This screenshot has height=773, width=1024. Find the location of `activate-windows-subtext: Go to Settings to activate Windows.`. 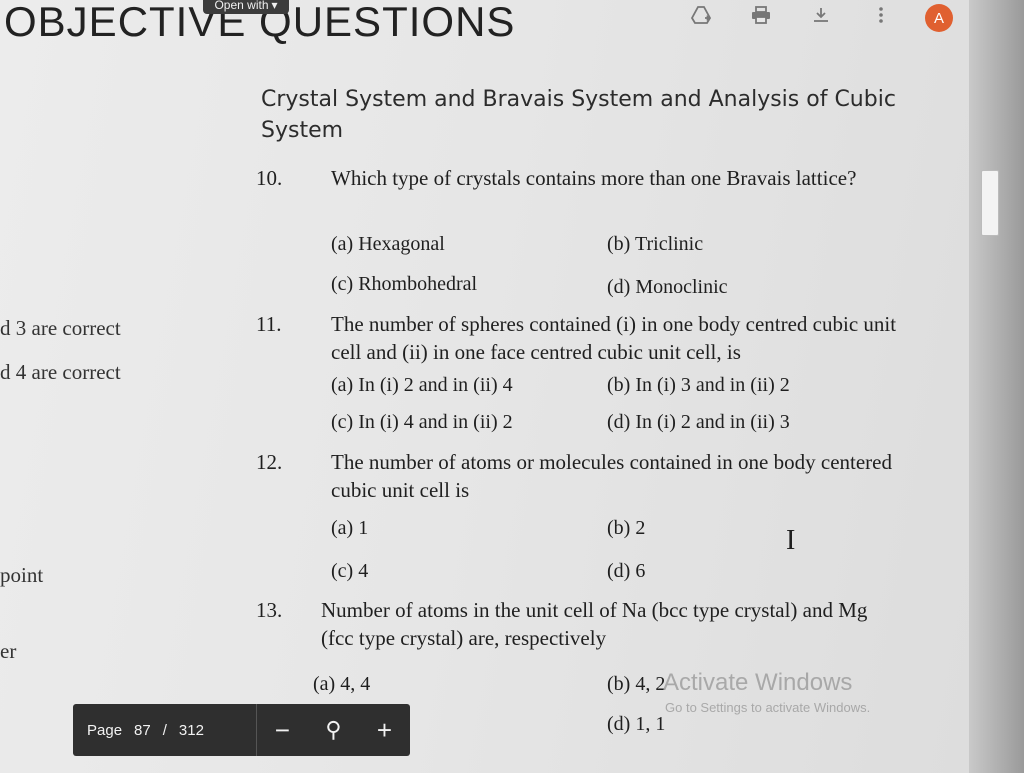

activate-windows-subtext: Go to Settings to activate Windows. is located at coordinates (768, 707).